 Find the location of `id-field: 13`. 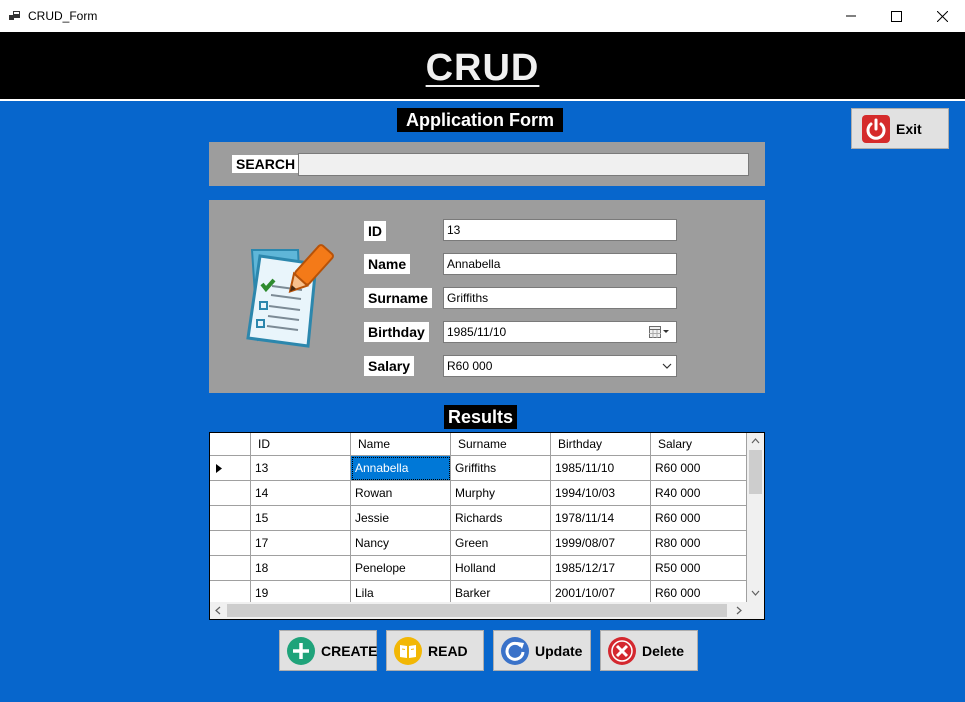

id-field: 13 is located at coordinates (560, 230).